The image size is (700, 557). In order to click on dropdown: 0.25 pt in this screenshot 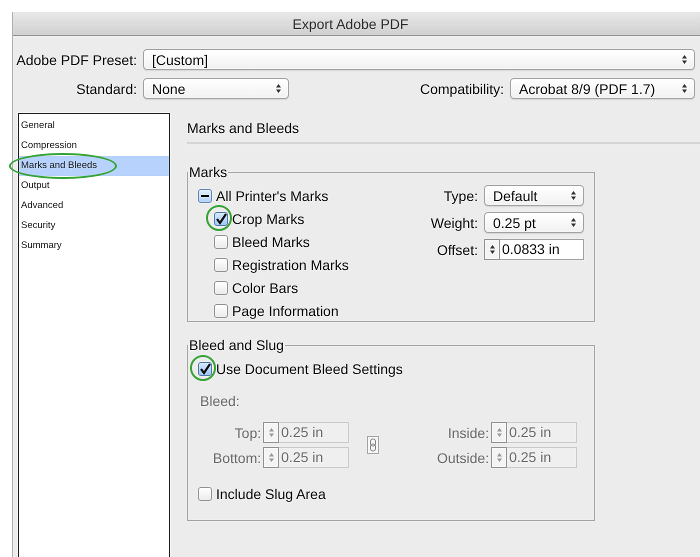, I will do `click(534, 222)`.